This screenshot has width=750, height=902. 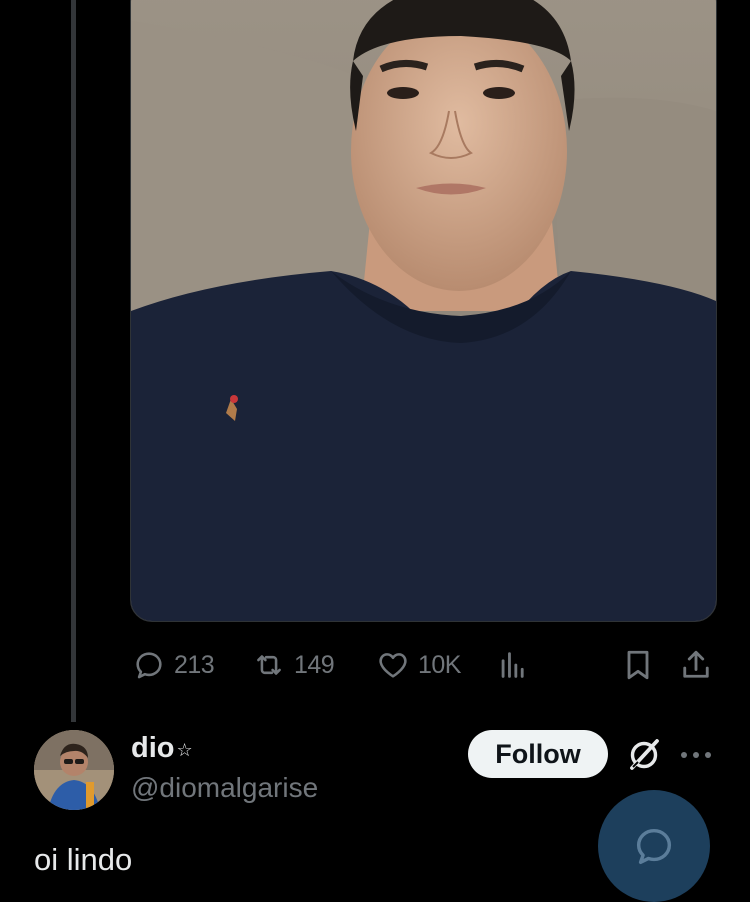 What do you see at coordinates (83, 859) in the screenshot?
I see `reply-text: oi lindo` at bounding box center [83, 859].